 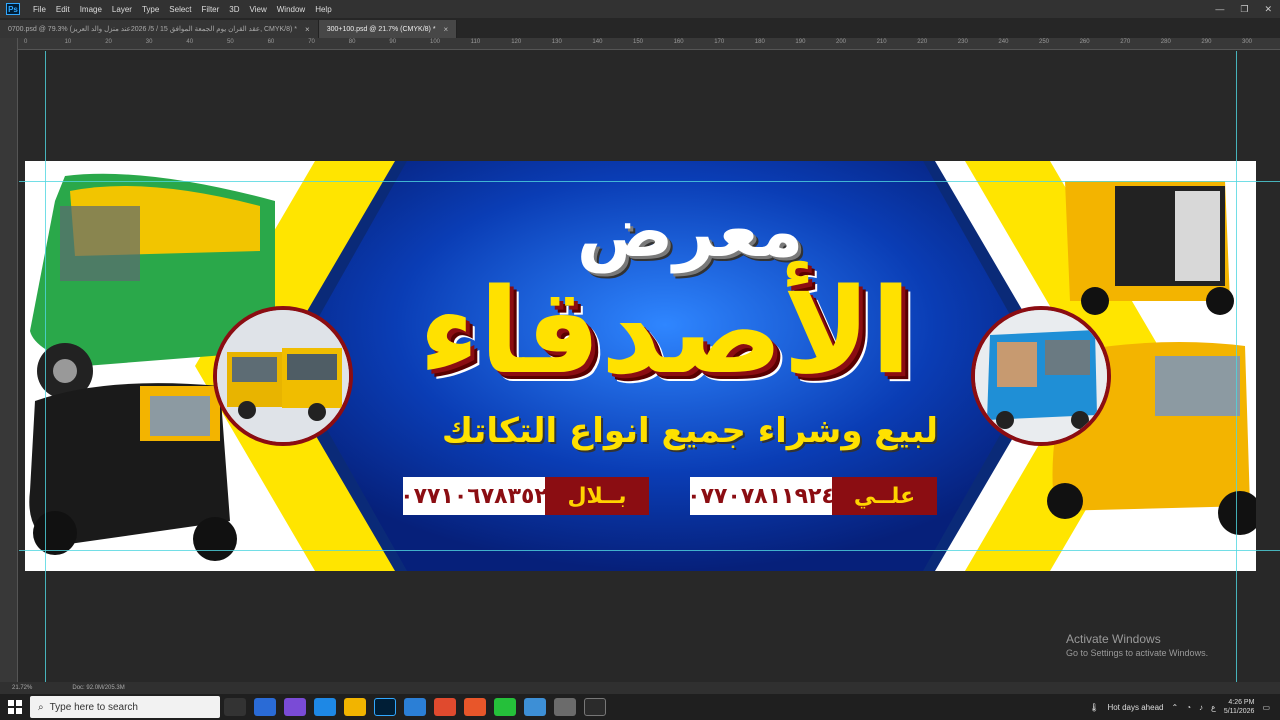 I want to click on ruler-tick-label: 300, so click(x=1247, y=42).